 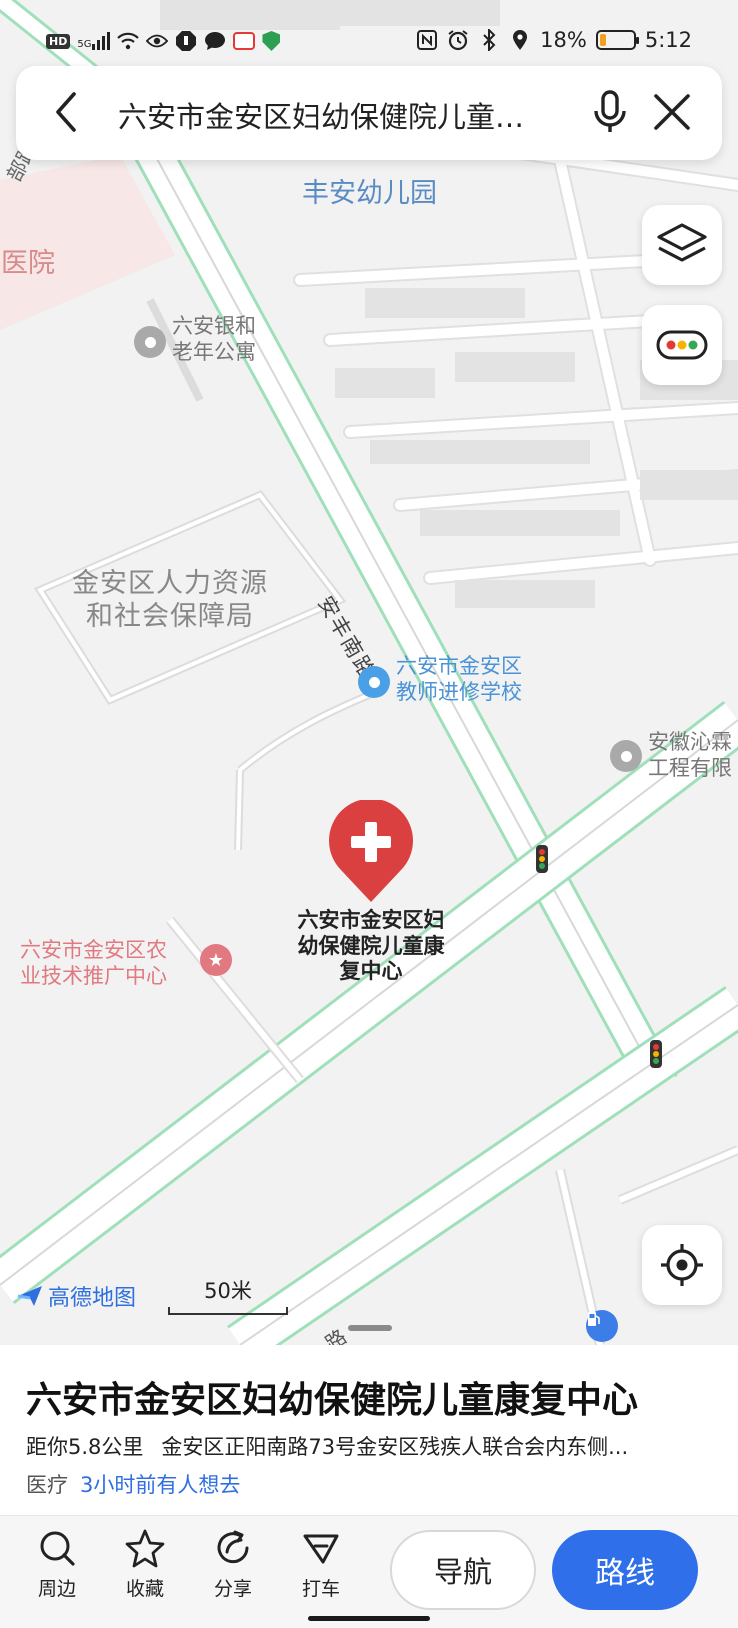 I want to click on map-scale-bar, so click(x=228, y=1311).